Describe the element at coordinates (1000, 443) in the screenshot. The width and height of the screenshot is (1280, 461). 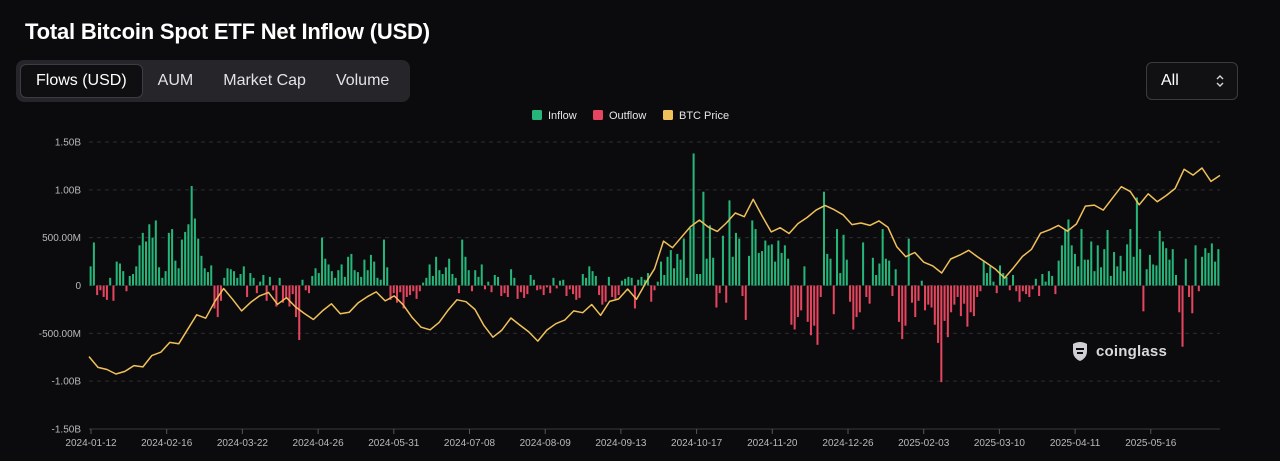
I see `x-tick-label: 2025-03-10` at that location.